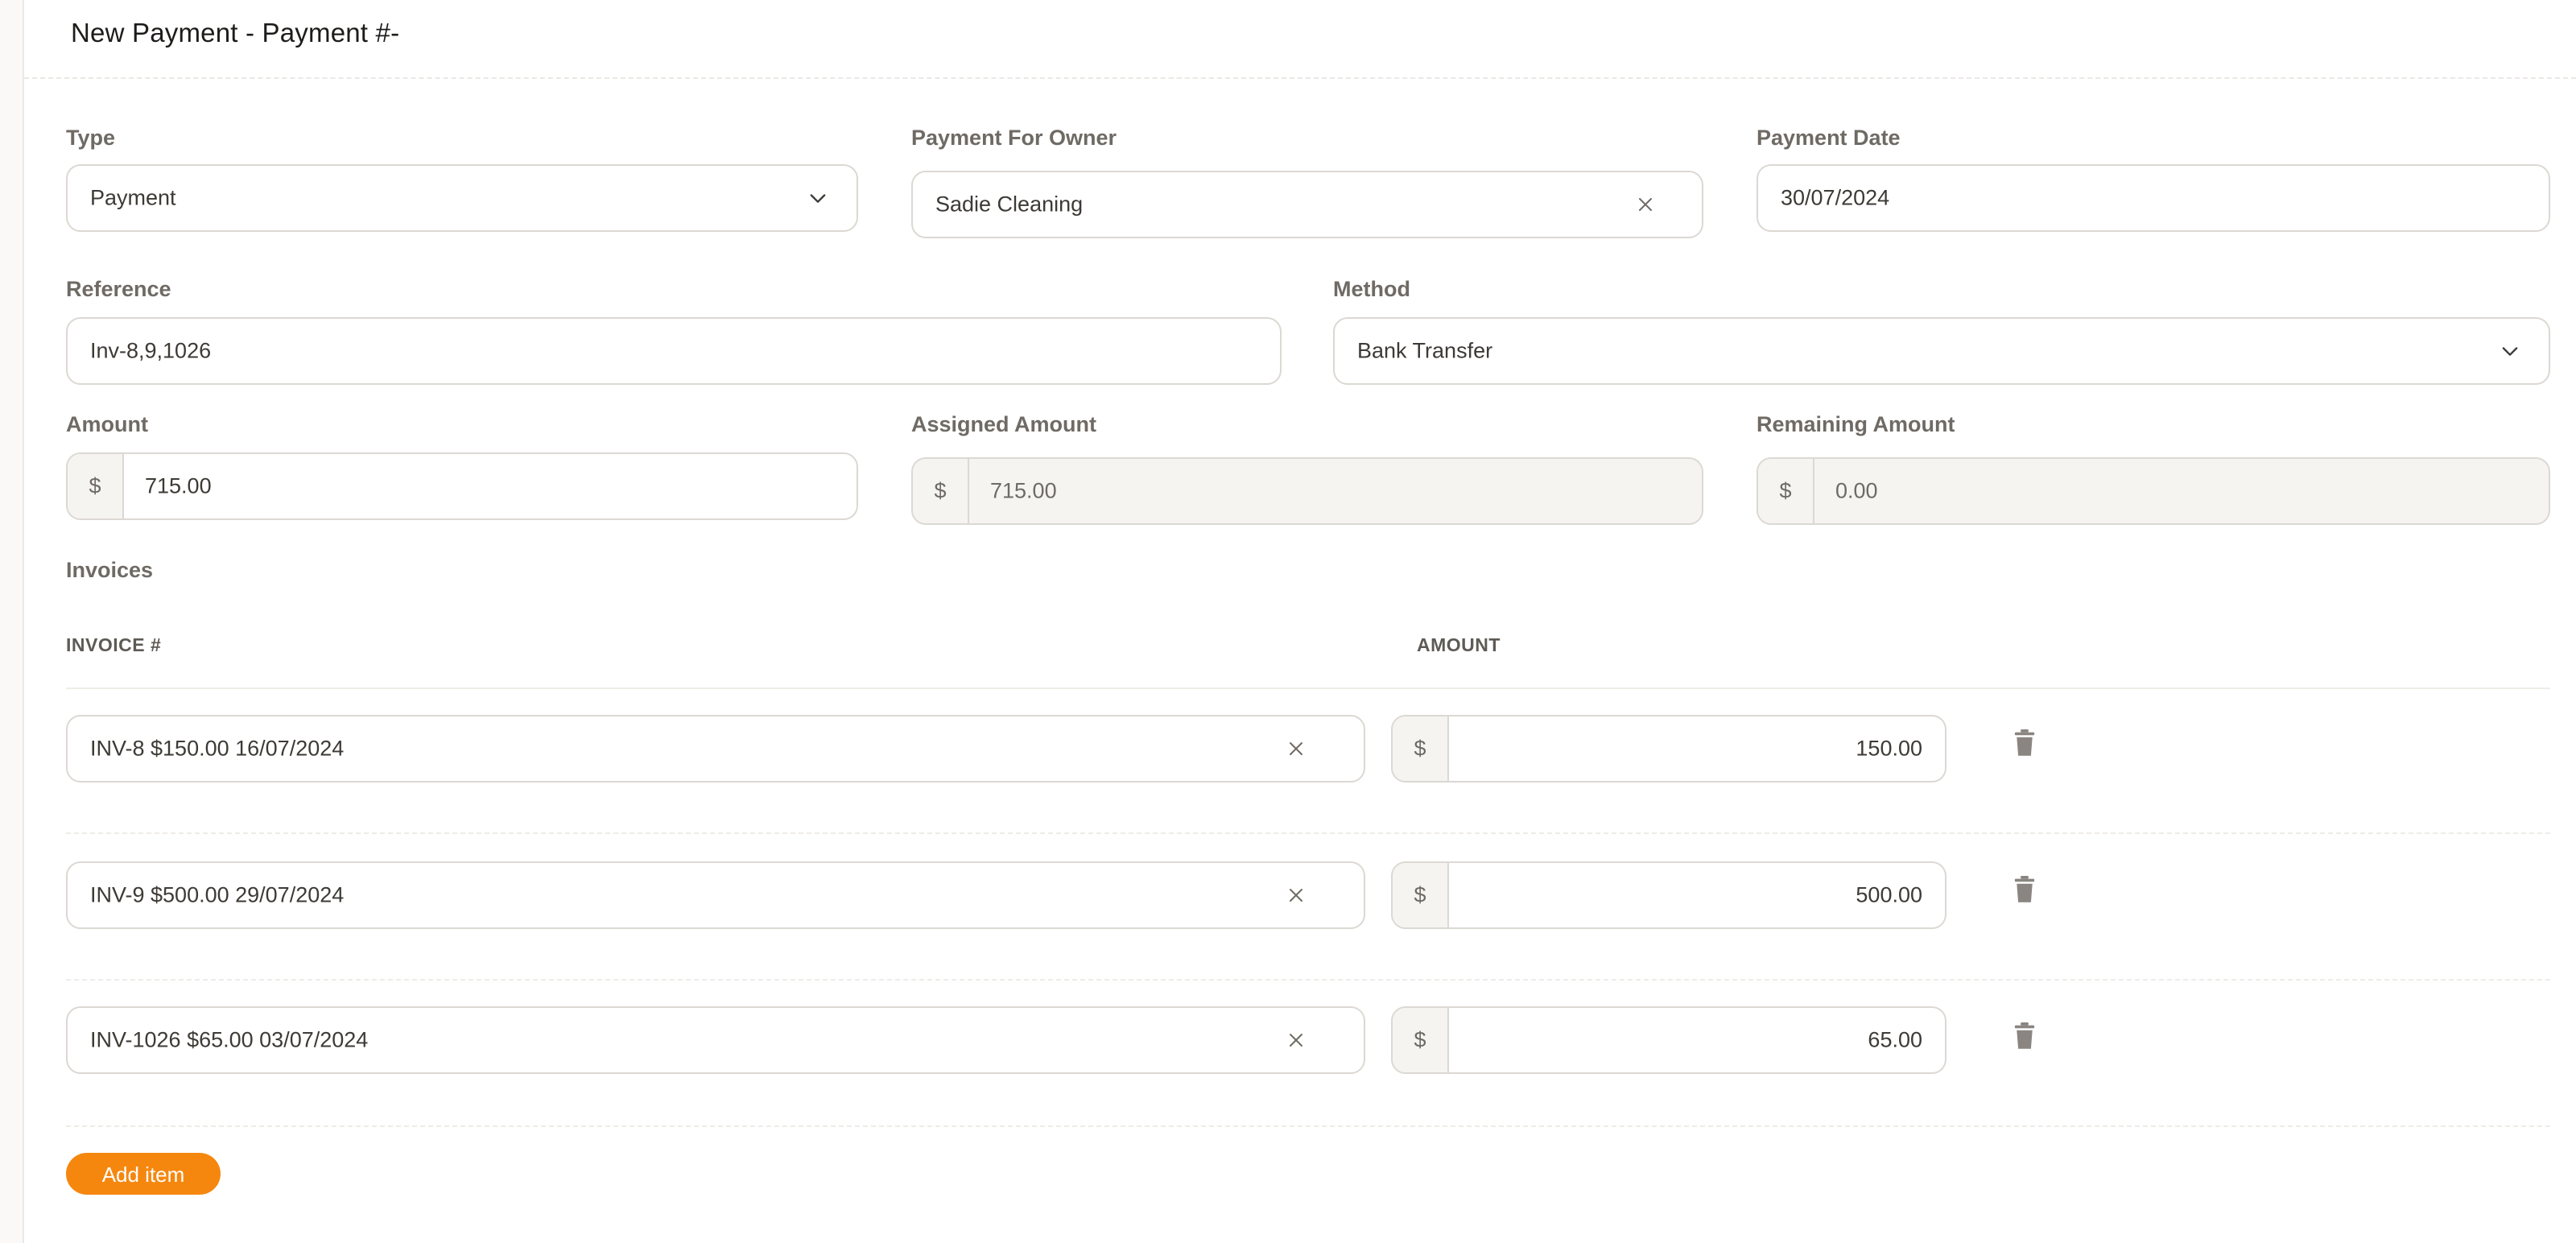 This screenshot has width=2576, height=1243. What do you see at coordinates (1371, 289) in the screenshot?
I see `method-label: Method` at bounding box center [1371, 289].